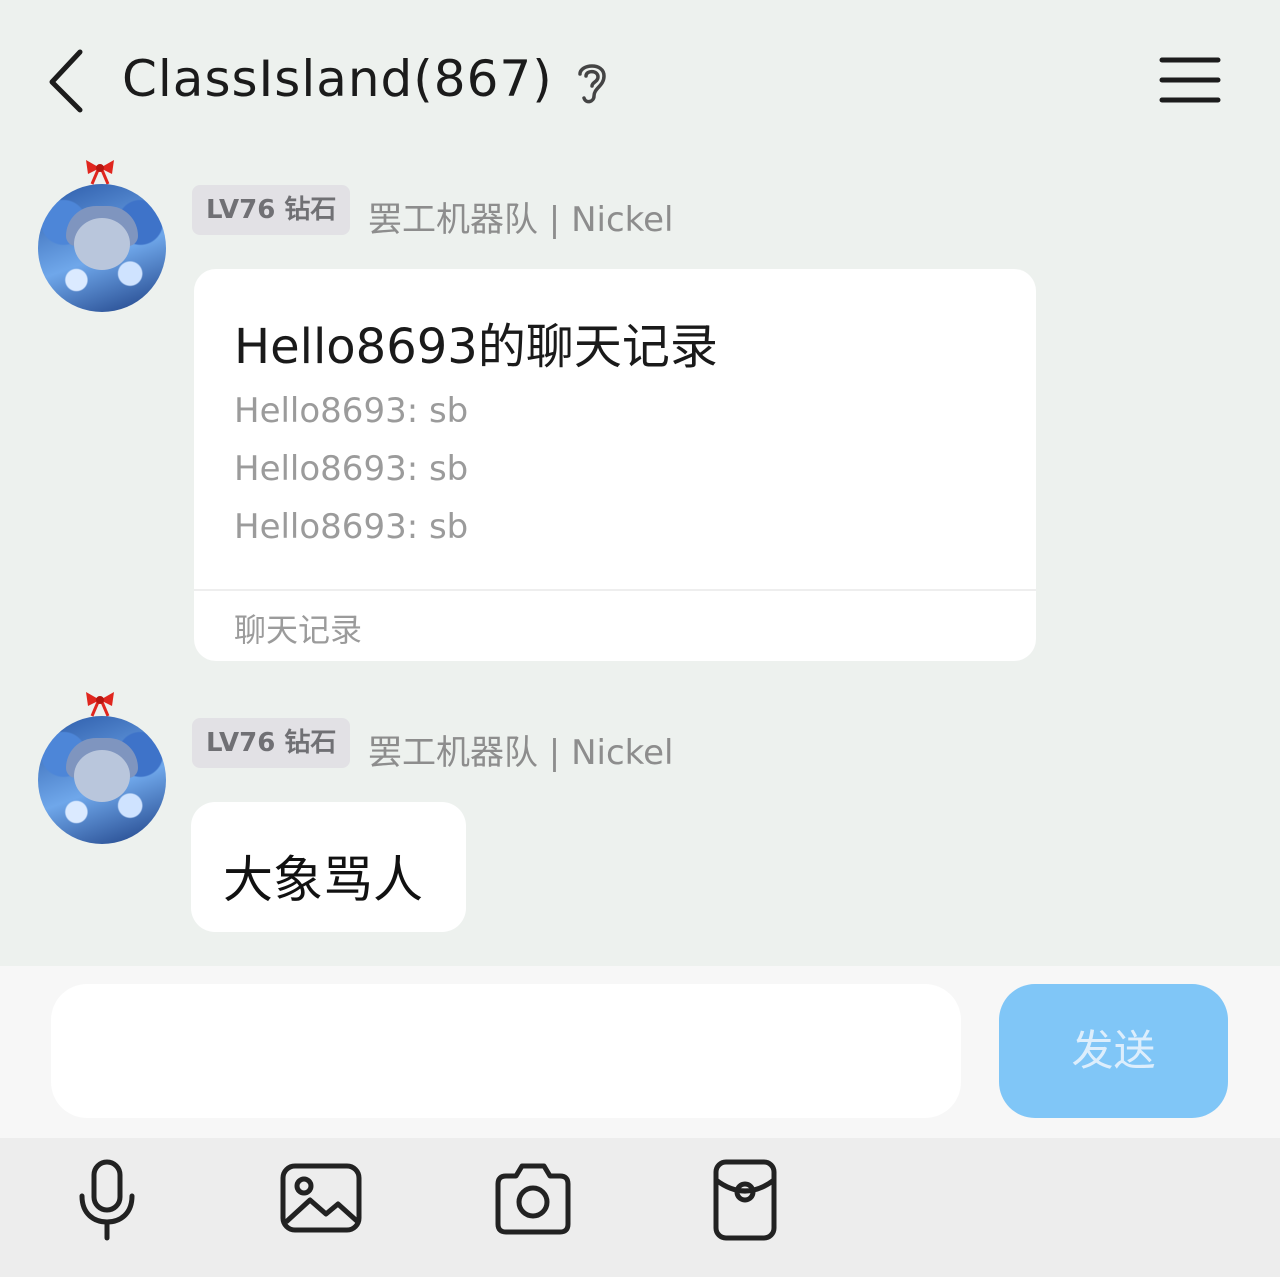 This screenshot has height=1277, width=1280. I want to click on chat-header: ClassIsland(867), so click(640, 80).